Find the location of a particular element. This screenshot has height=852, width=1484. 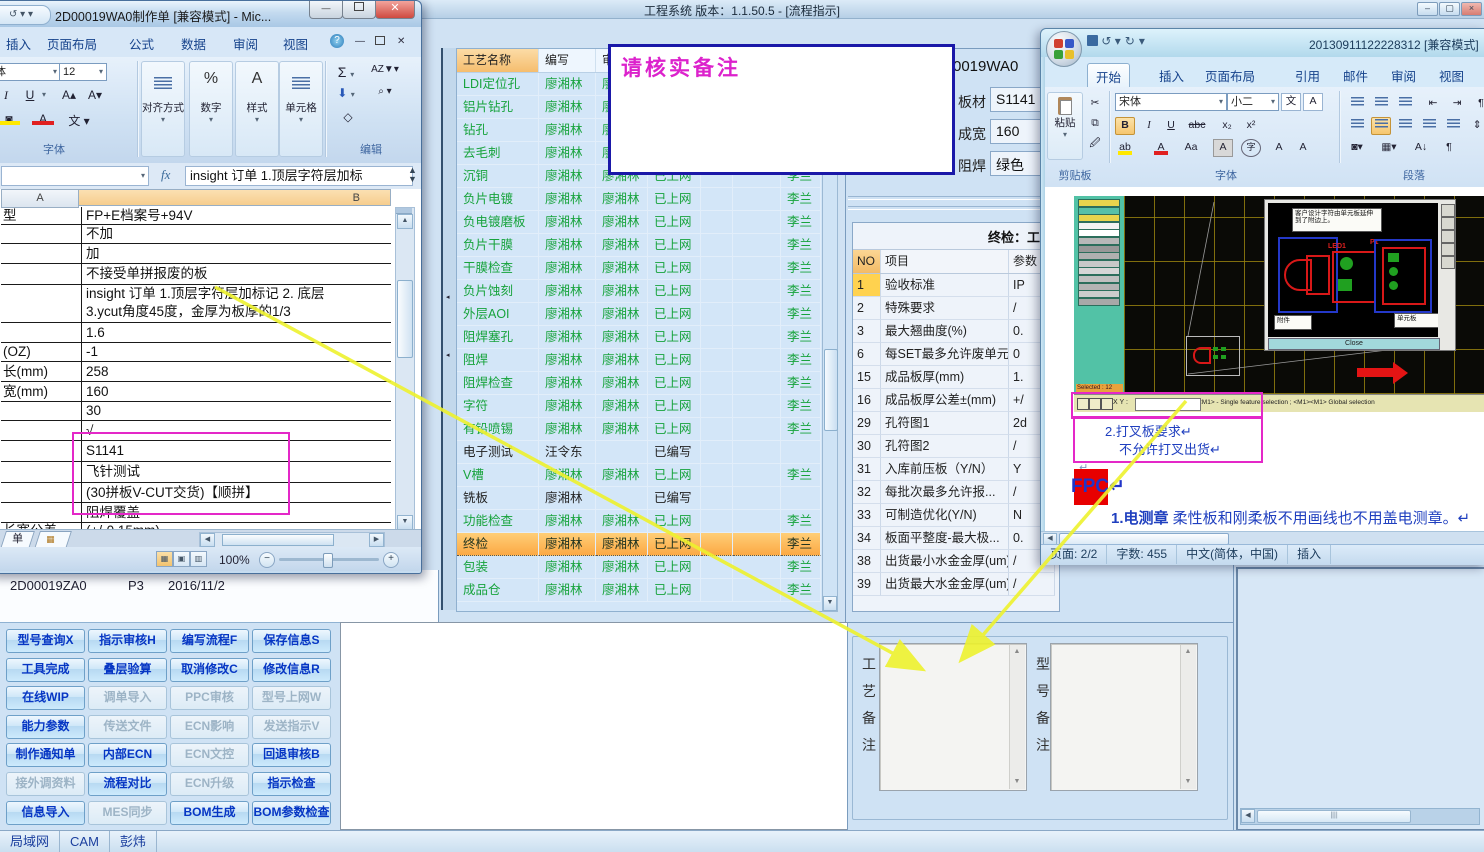

ribbon-group-单元格: 单元格 ▾ is located at coordinates (301, 109).